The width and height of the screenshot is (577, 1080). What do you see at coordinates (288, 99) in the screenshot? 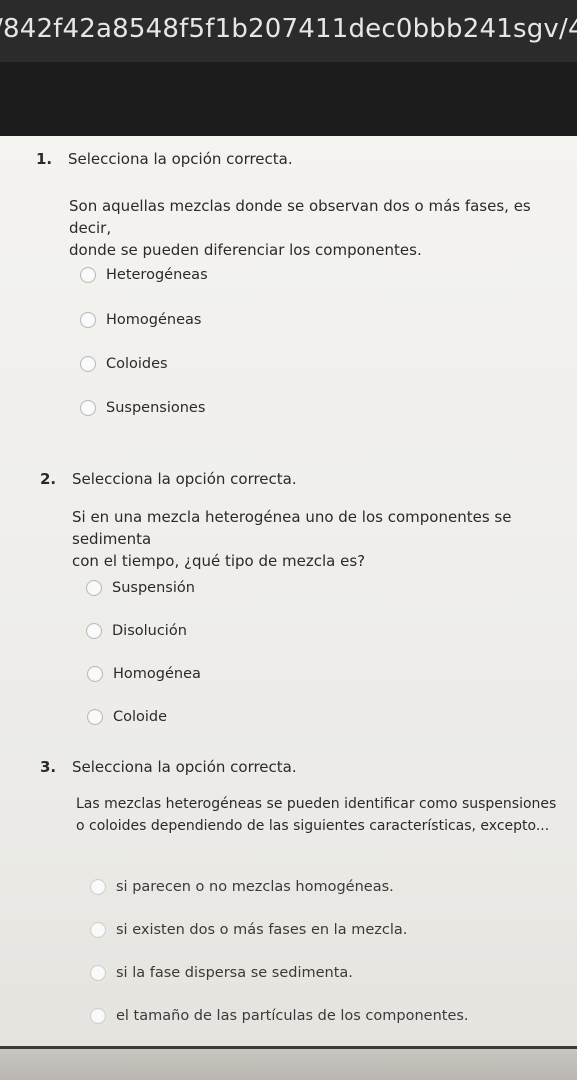
I see `browser-toolbar-shadow` at bounding box center [288, 99].